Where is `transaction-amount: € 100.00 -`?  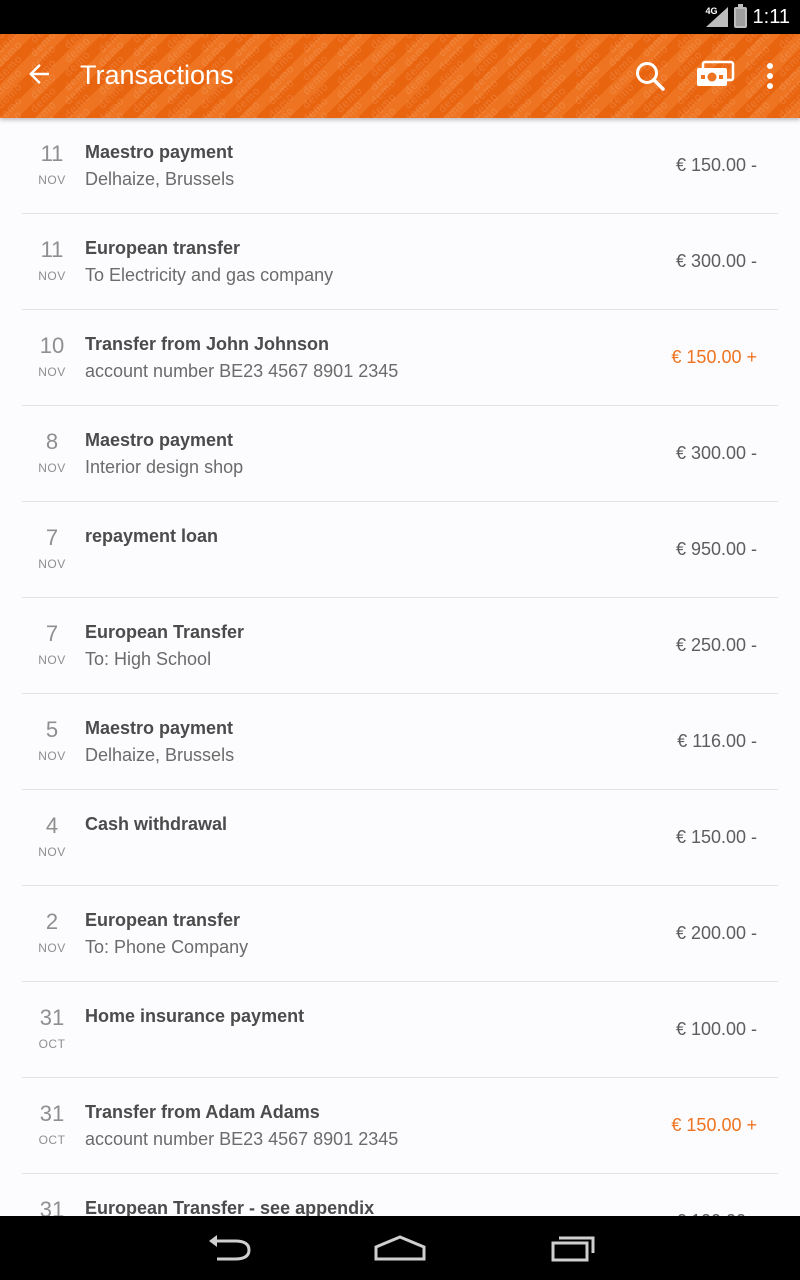 transaction-amount: € 100.00 - is located at coordinates (716, 1029).